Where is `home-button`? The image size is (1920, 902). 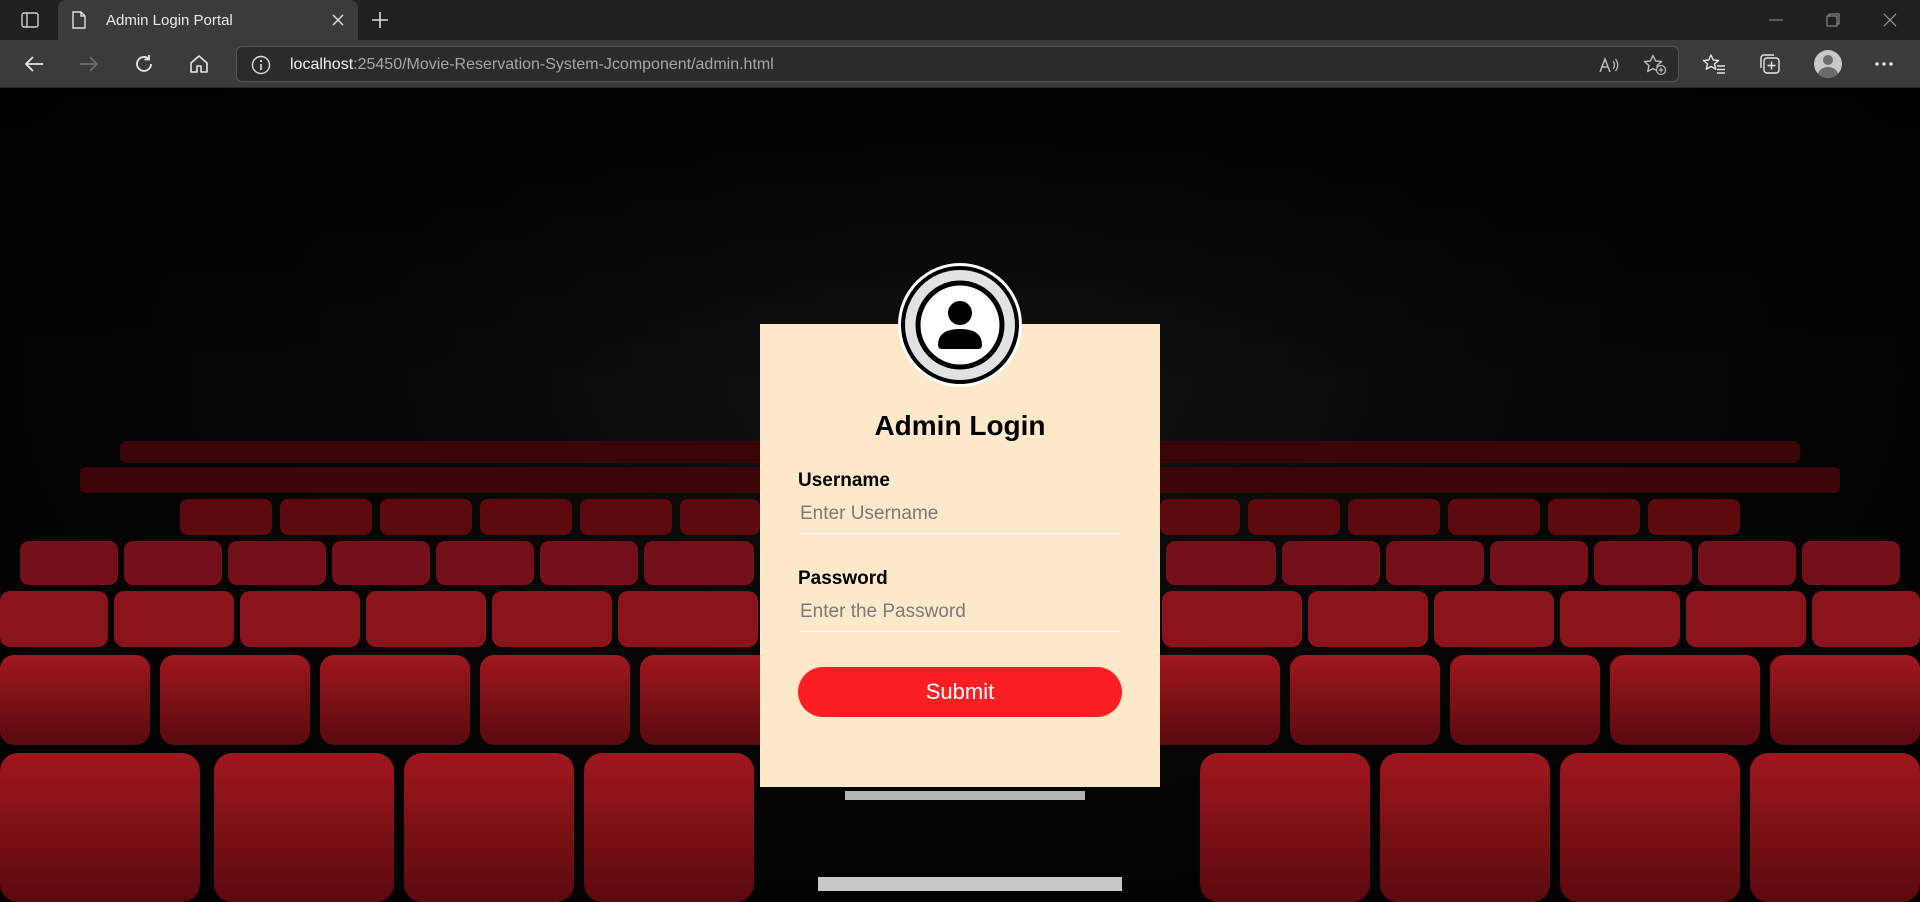 home-button is located at coordinates (199, 64).